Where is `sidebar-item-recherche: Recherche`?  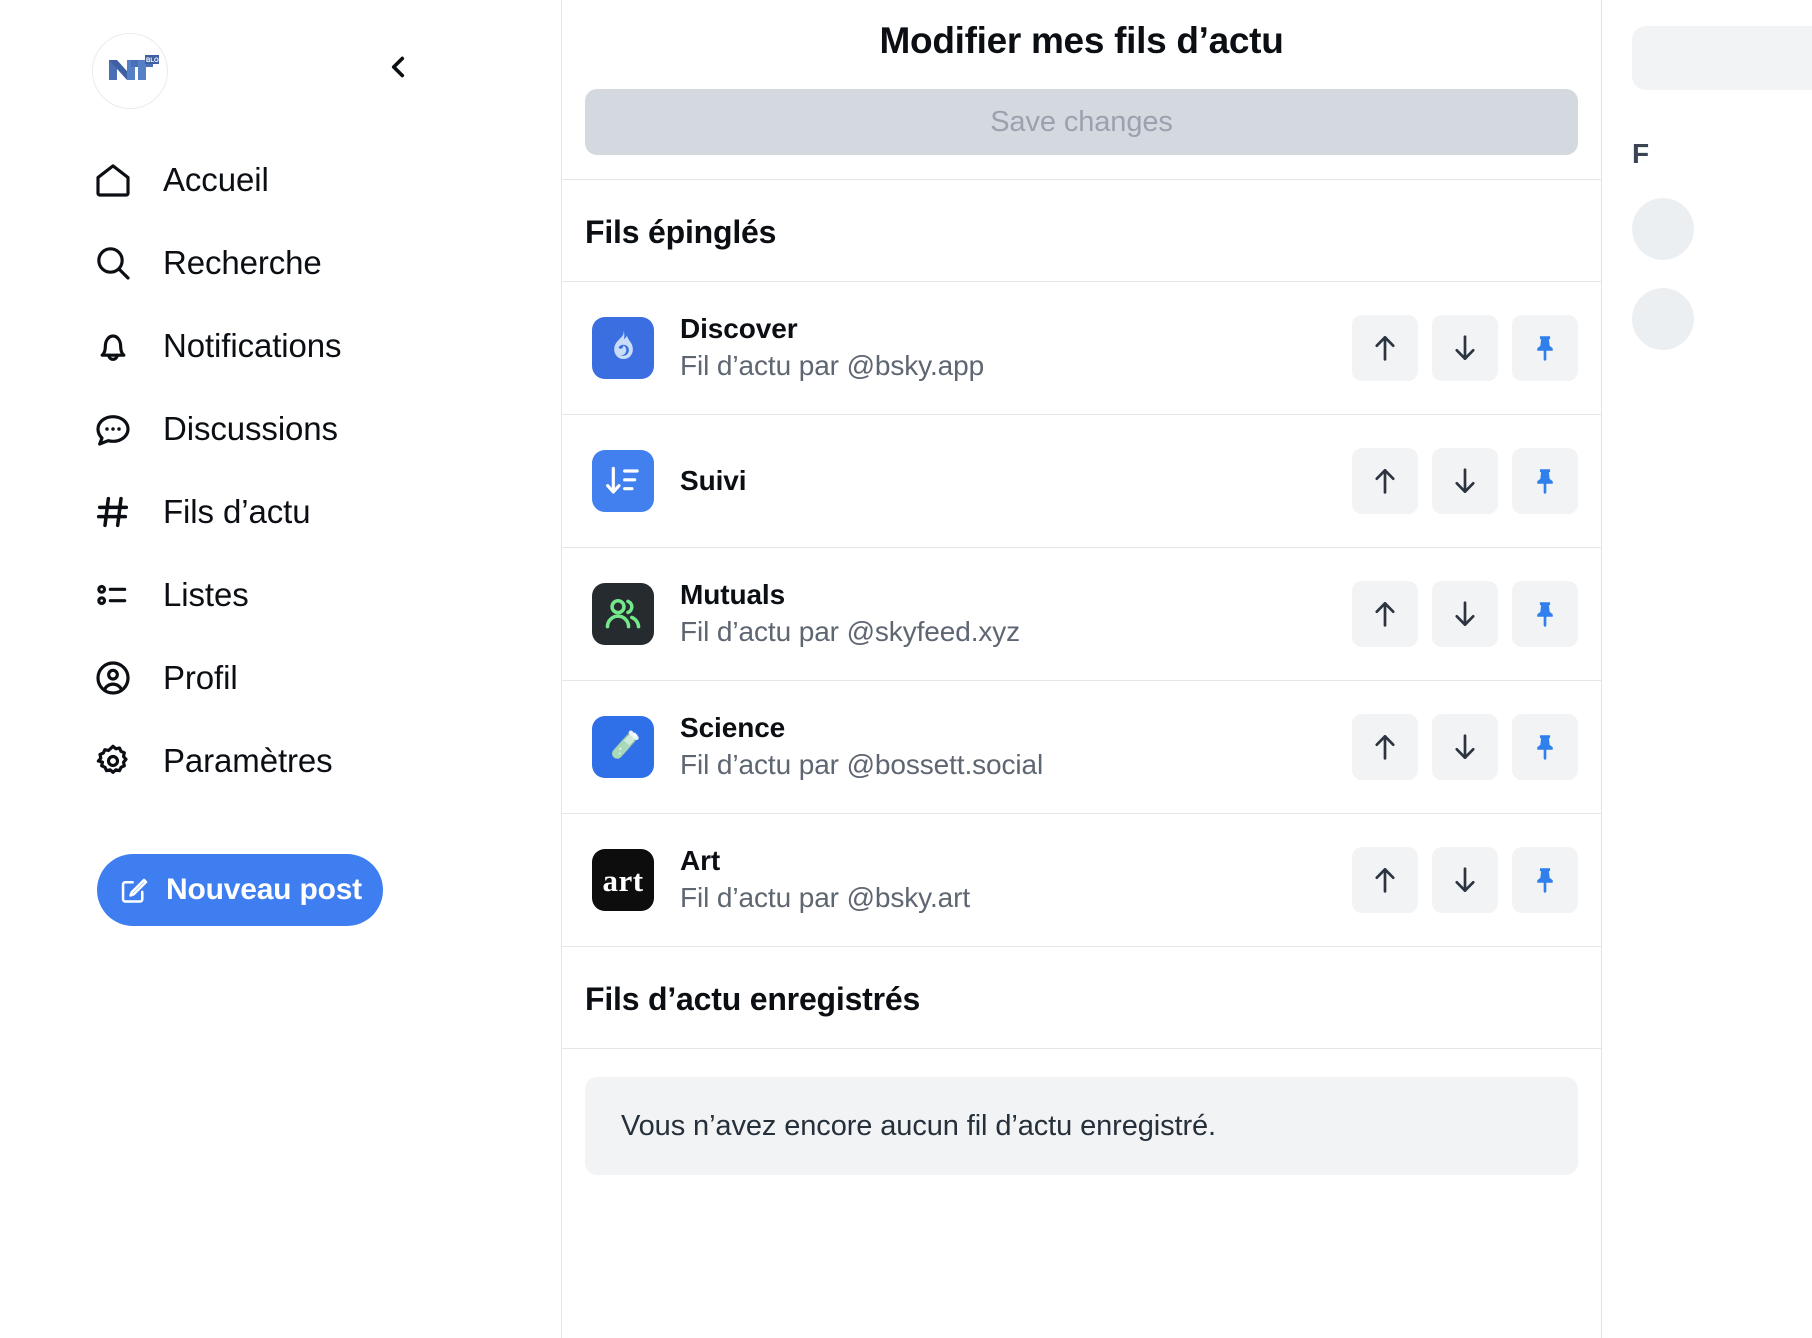
sidebar-item-recherche: Recherche is located at coordinates (326, 262).